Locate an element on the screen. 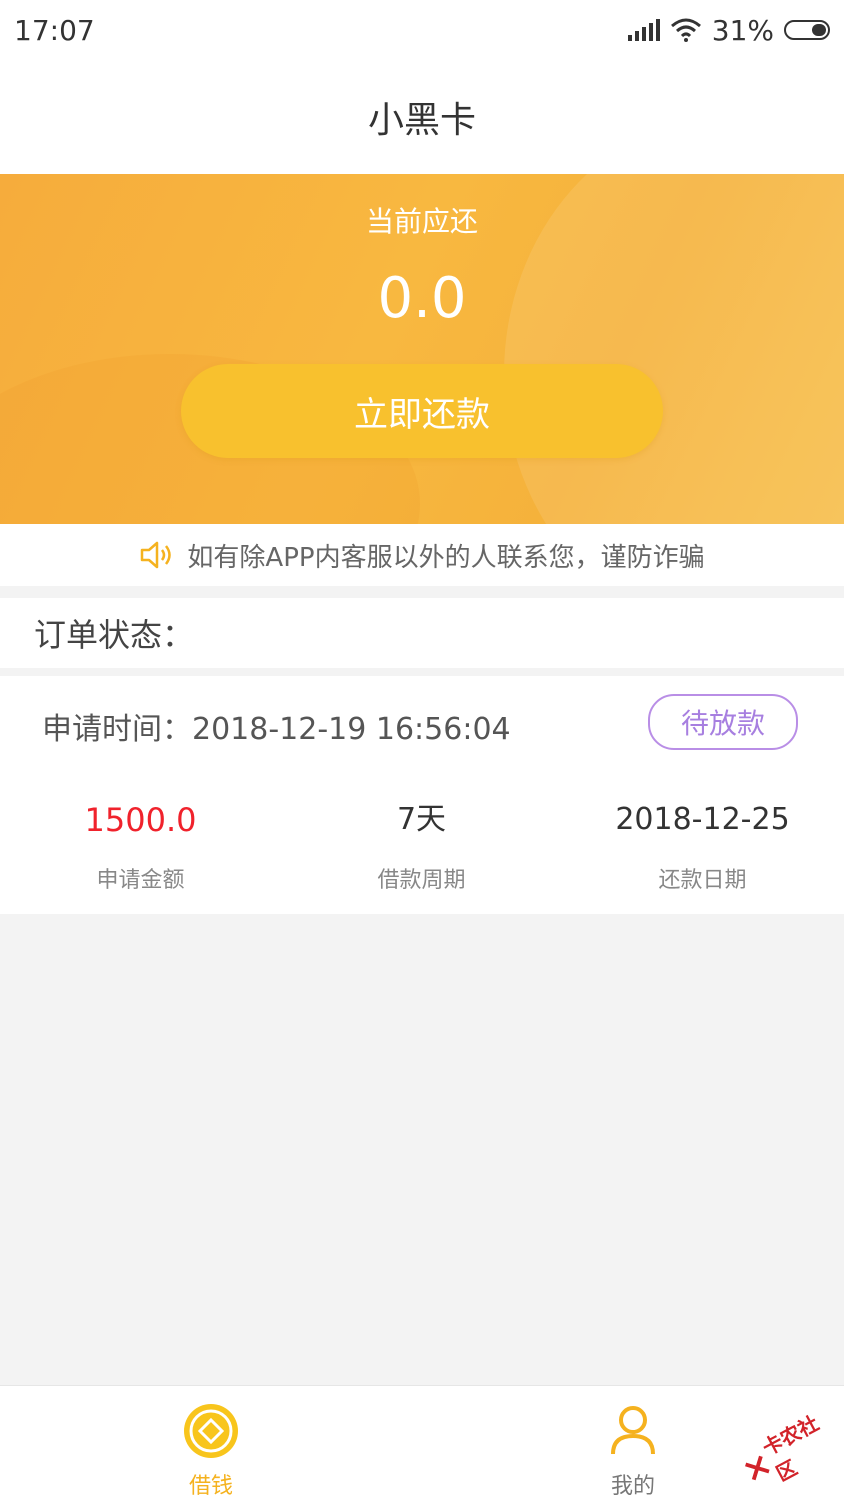 This screenshot has height=1501, width=844. status-indicators: 31% is located at coordinates (728, 30).